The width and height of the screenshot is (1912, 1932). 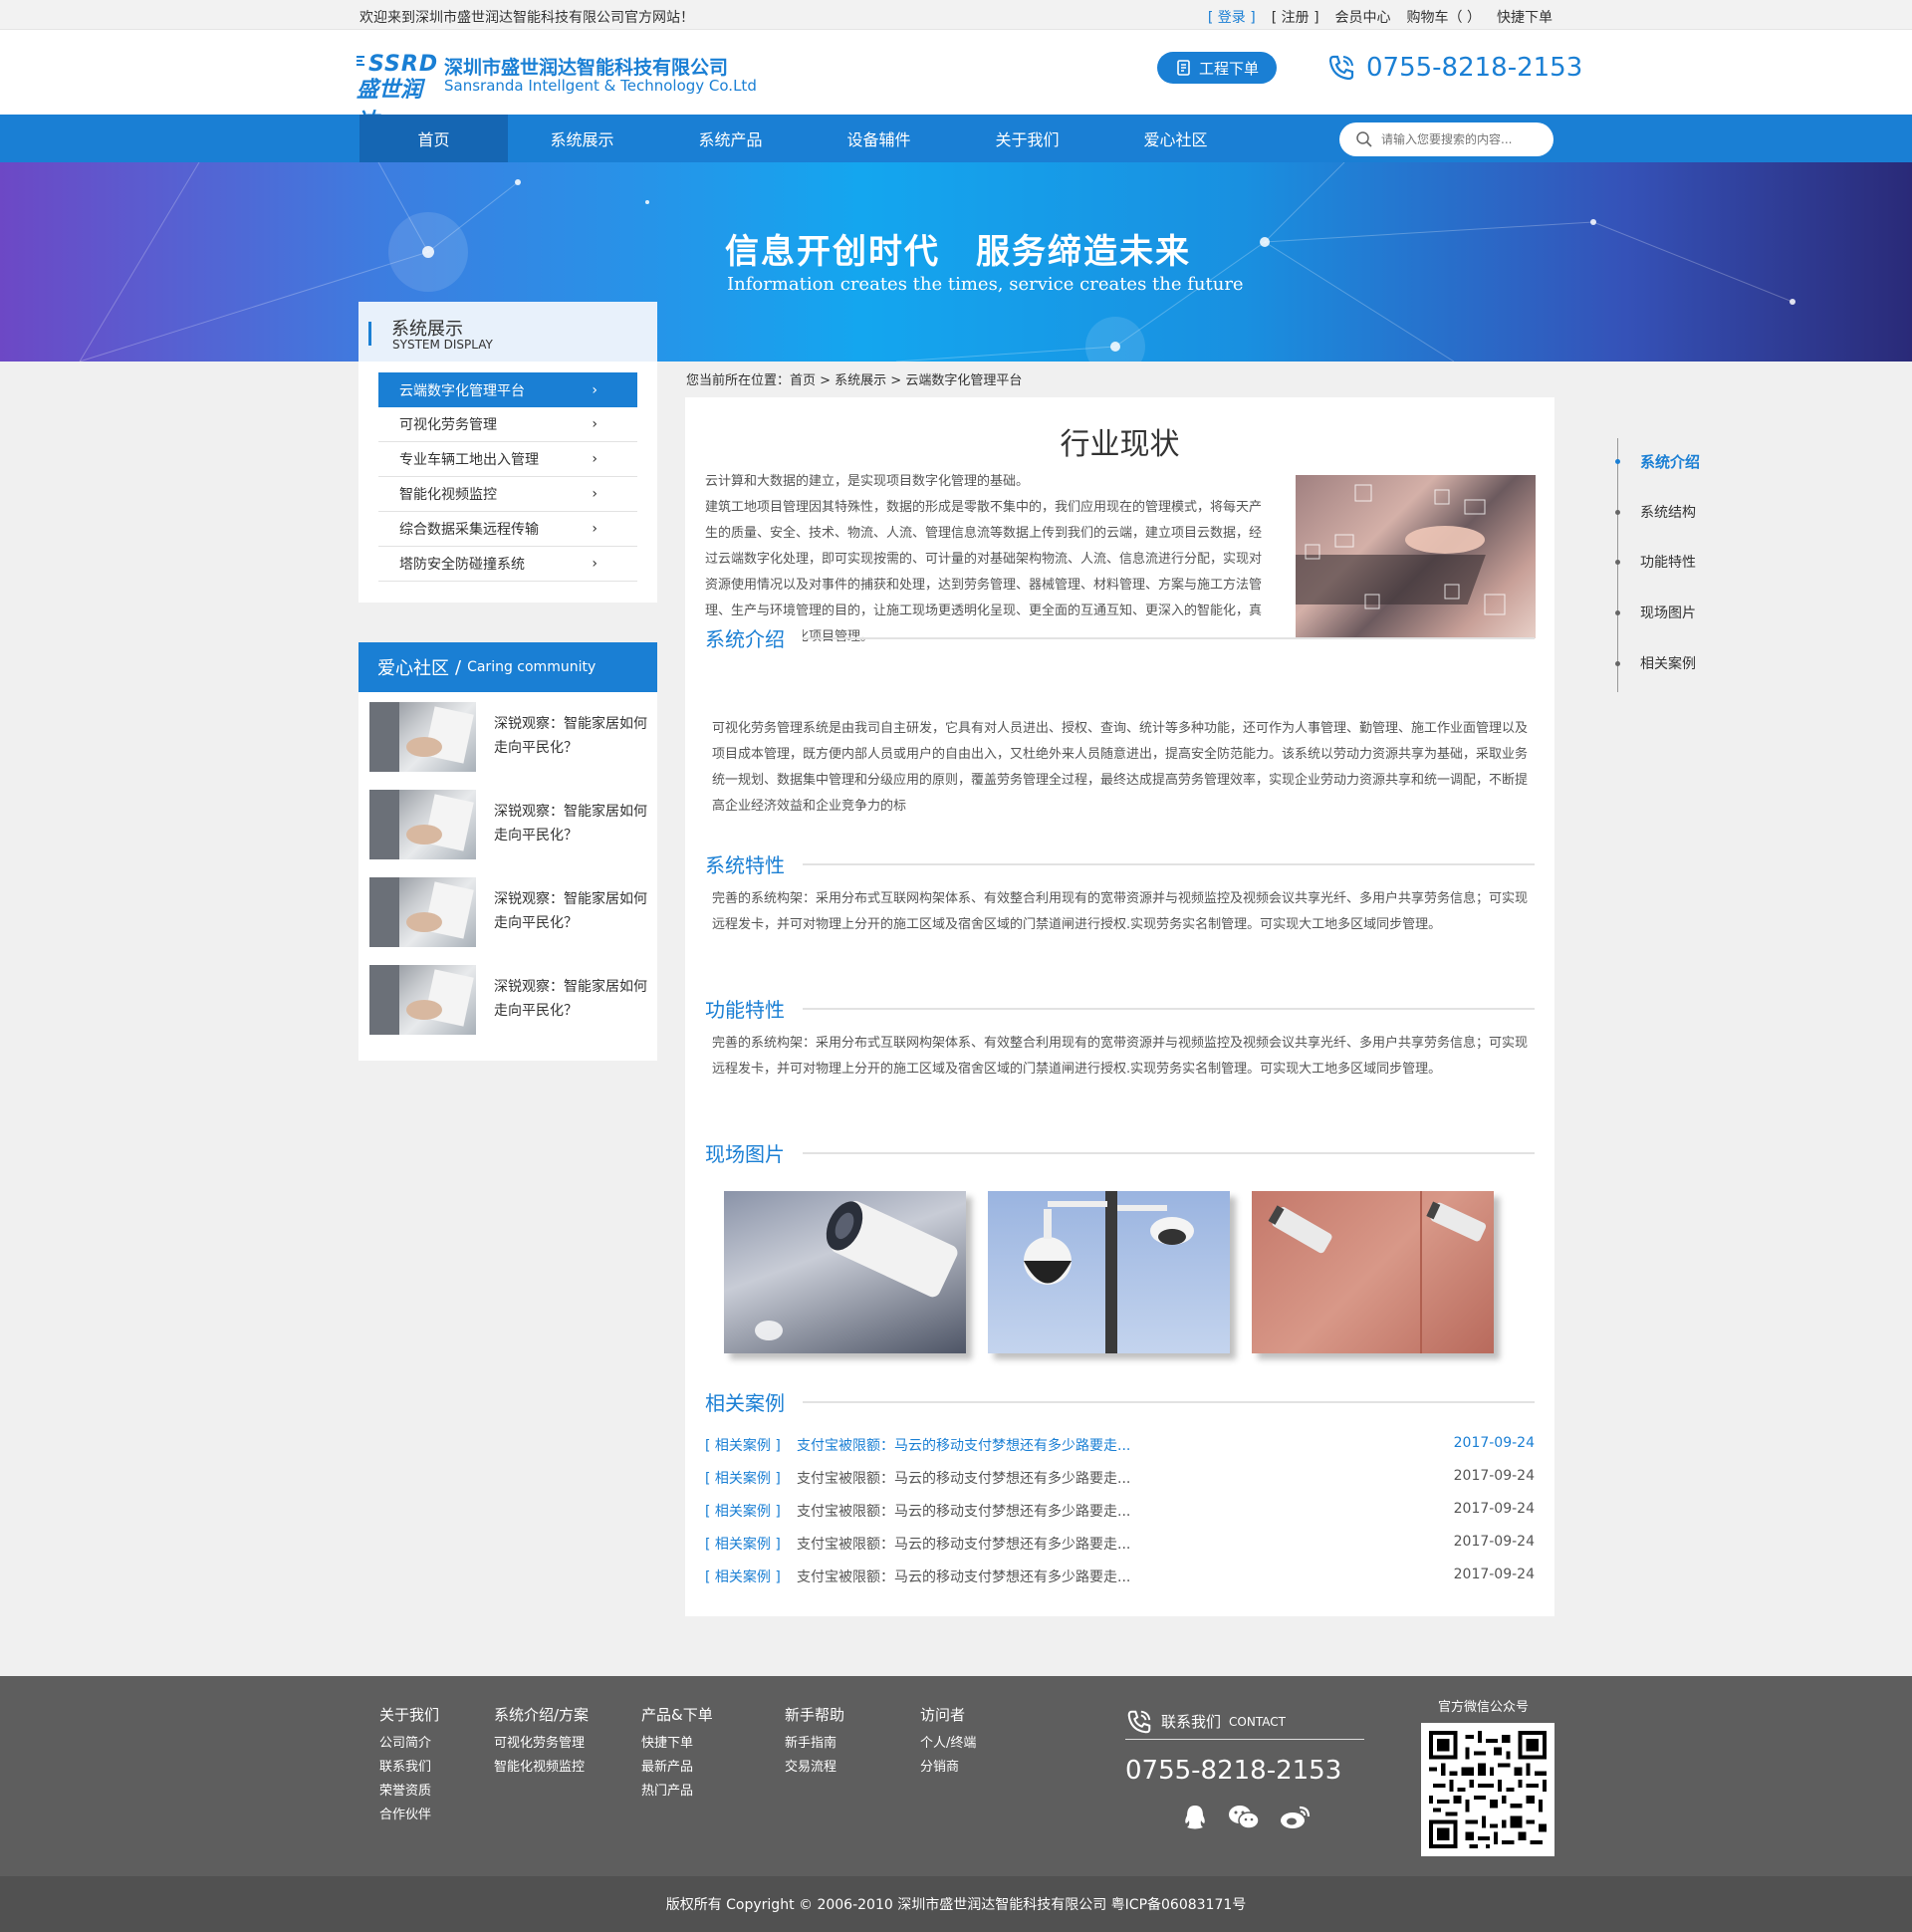 What do you see at coordinates (1027, 138) in the screenshot?
I see `nav-item-about: 关于我们` at bounding box center [1027, 138].